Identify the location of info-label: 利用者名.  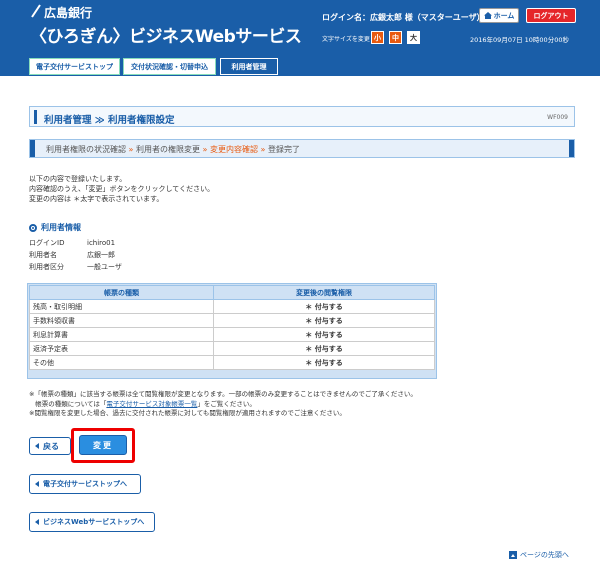
(43, 255).